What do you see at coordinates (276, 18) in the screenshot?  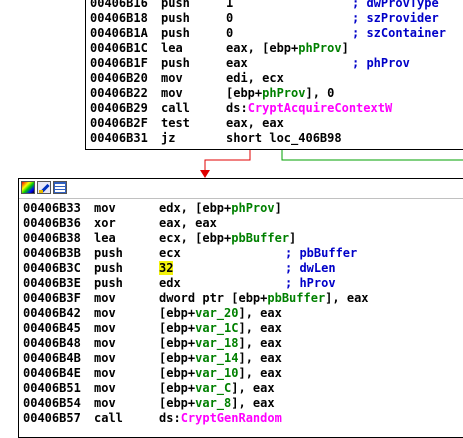 I see `instruction-line: 00406B18 push 0 ; szProvider` at bounding box center [276, 18].